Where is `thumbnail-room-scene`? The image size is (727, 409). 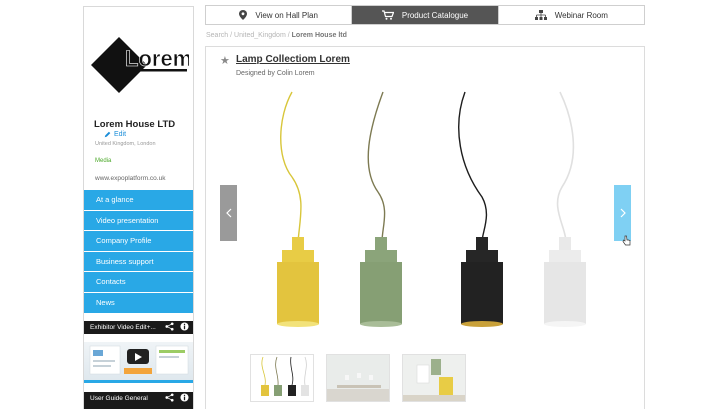 thumbnail-room-scene is located at coordinates (358, 378).